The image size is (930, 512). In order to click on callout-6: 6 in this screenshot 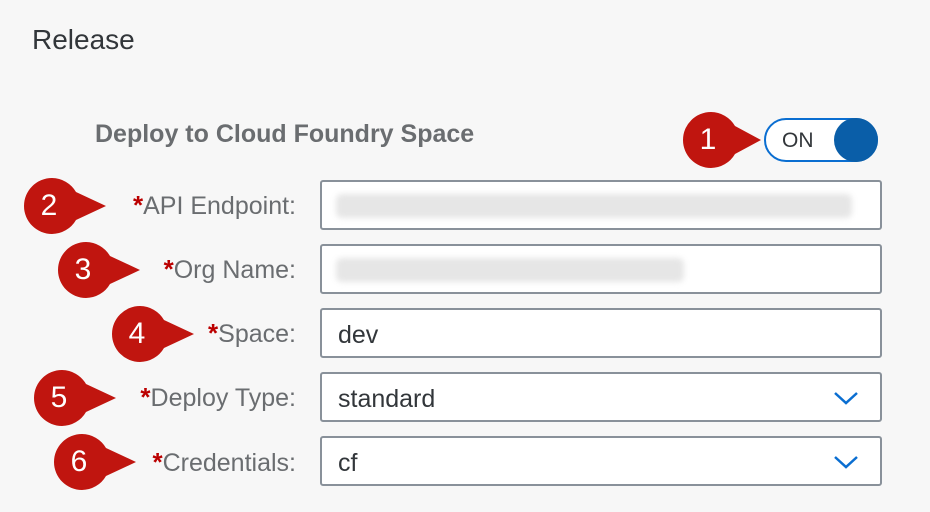, I will do `click(95, 462)`.